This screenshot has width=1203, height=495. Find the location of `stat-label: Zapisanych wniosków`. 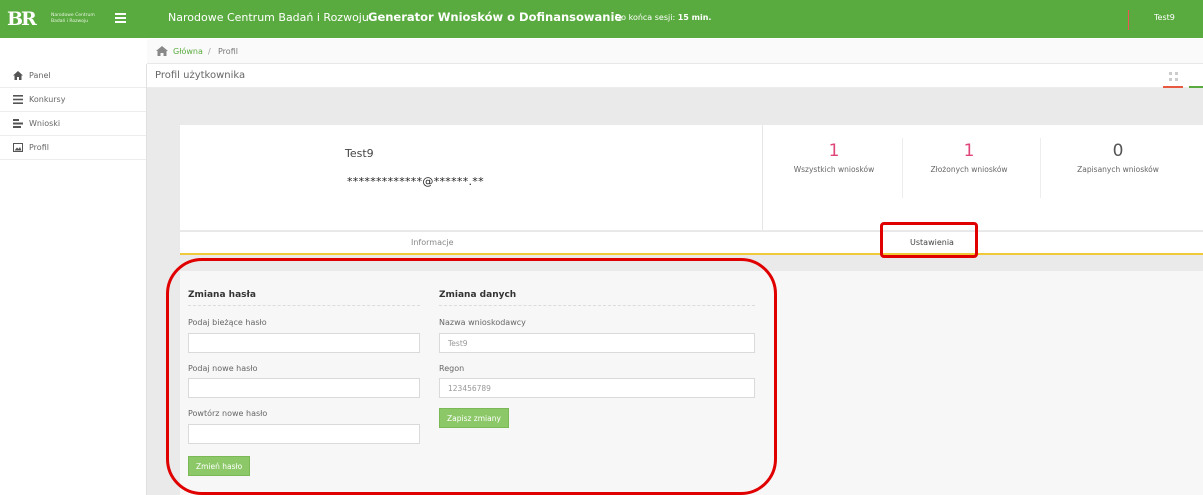

stat-label: Zapisanych wniosków is located at coordinates (1118, 169).